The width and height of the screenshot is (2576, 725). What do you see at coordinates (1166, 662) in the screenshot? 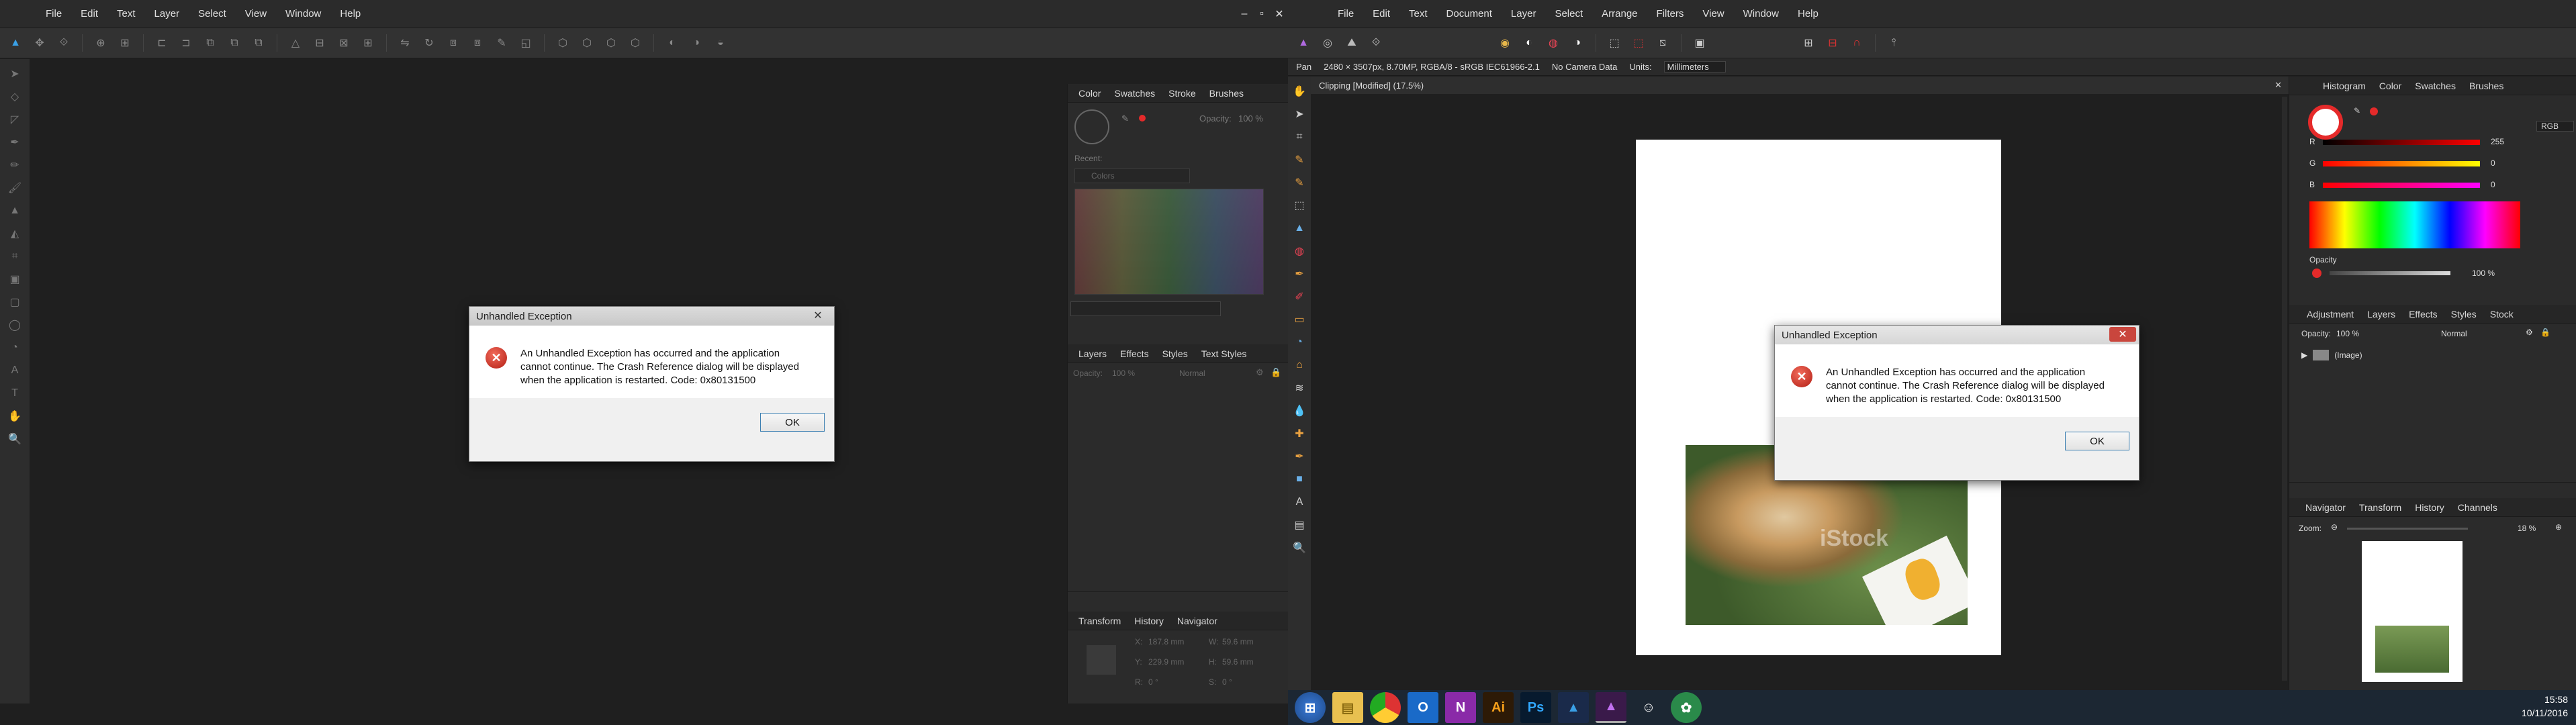
I see `y-value: 229.9 mm` at bounding box center [1166, 662].